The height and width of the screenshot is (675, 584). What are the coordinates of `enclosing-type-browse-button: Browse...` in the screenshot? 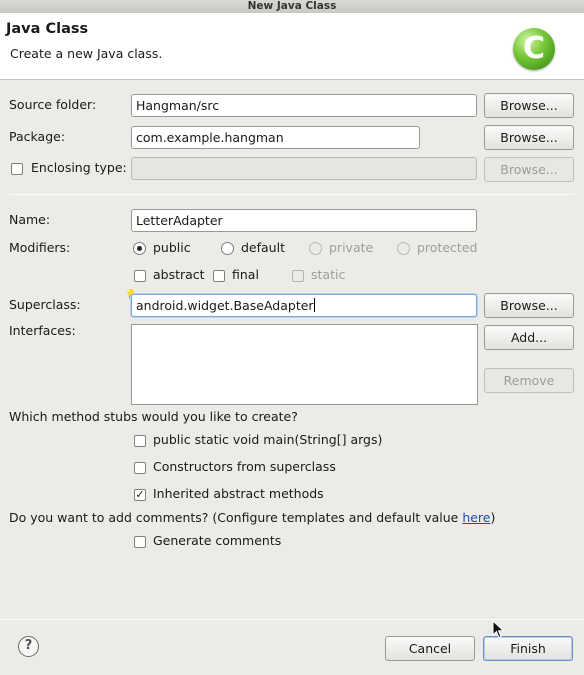 It's located at (529, 169).